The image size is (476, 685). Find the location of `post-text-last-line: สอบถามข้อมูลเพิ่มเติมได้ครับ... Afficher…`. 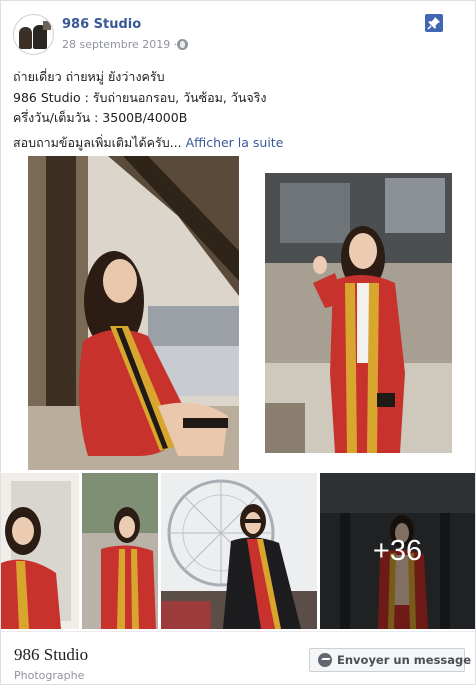

post-text-last-line: สอบถามข้อมูลเพิ่มเติมได้ครับ... Afficher… is located at coordinates (238, 143).